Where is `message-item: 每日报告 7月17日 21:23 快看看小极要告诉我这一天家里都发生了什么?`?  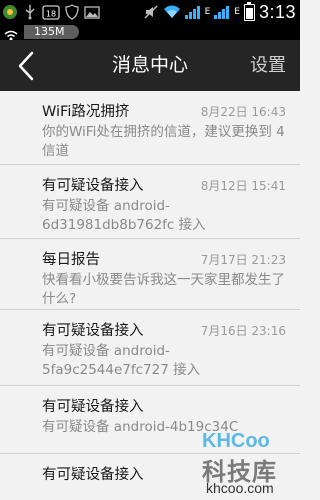 message-item: 每日报告 7月17日 21:23 快看看小极要告诉我这一天家里都发生了什么? is located at coordinates (150, 274).